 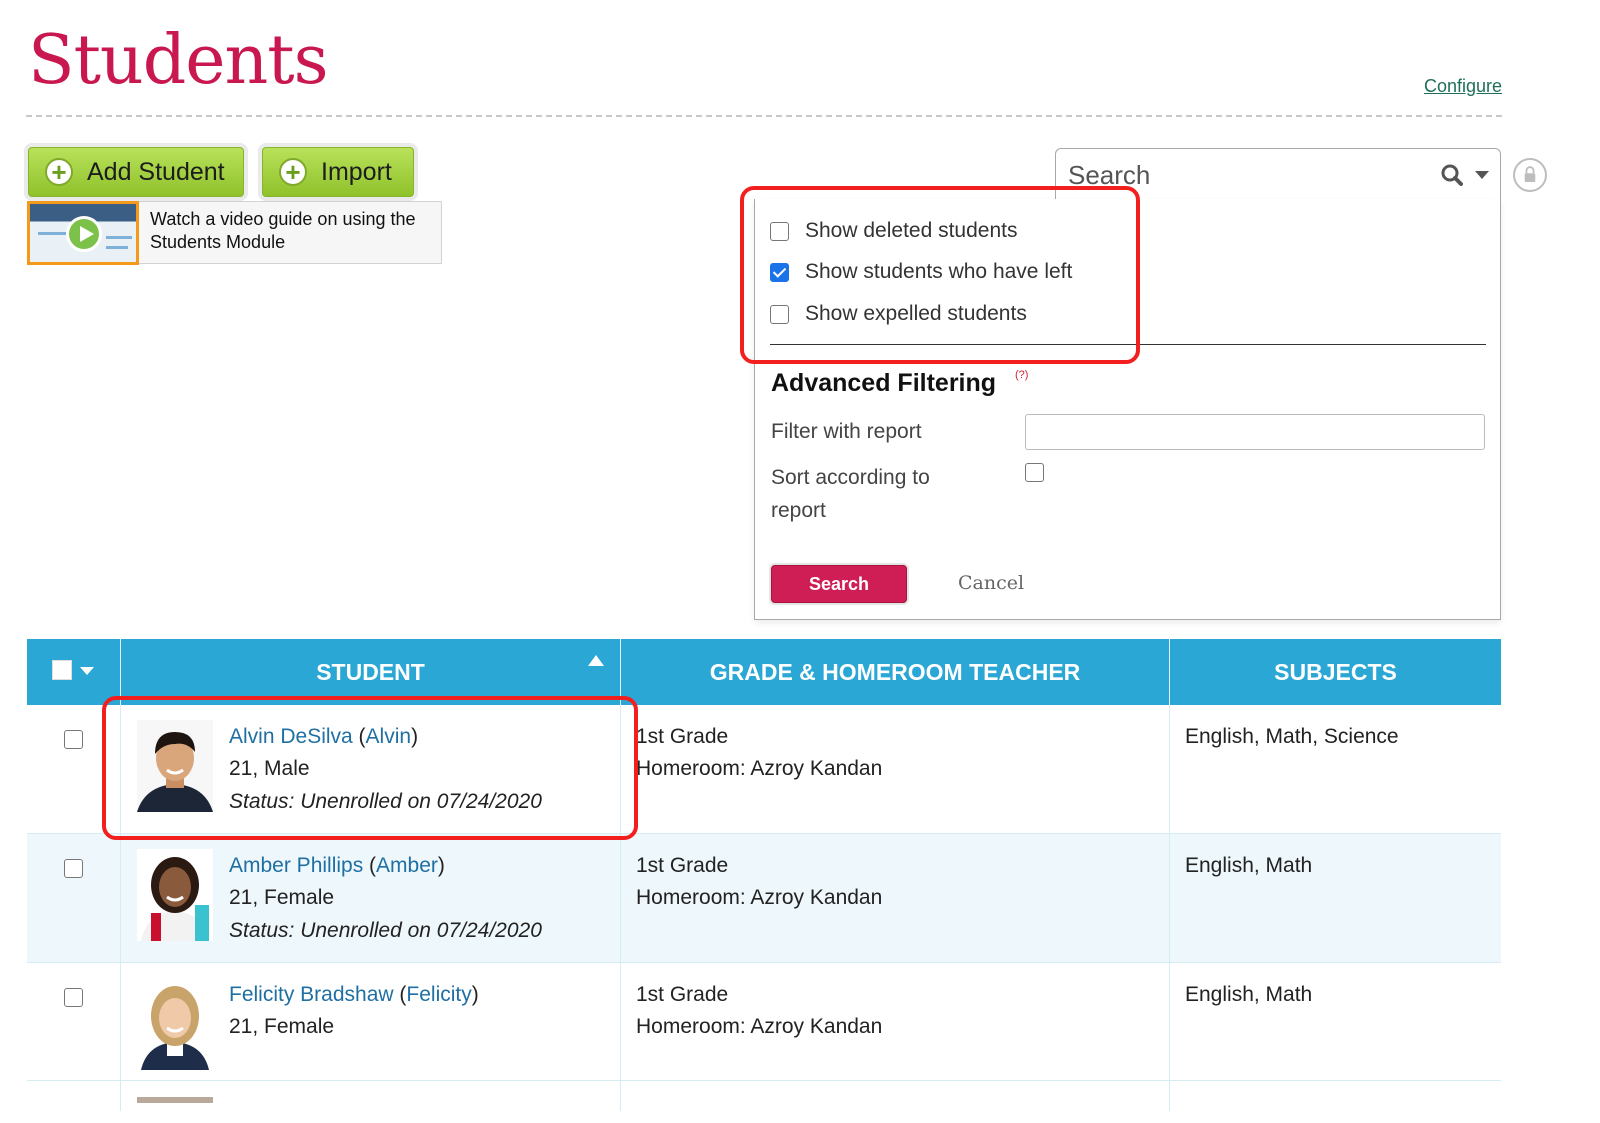 I want to click on student-name-line: Amber Phillips (Amber), so click(x=337, y=865).